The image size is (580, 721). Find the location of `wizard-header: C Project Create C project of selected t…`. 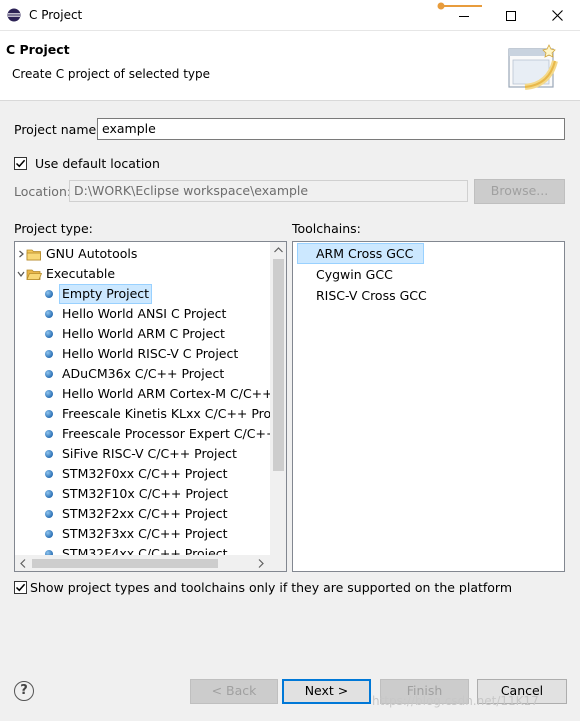

wizard-header: C Project Create C project of selected t… is located at coordinates (290, 66).